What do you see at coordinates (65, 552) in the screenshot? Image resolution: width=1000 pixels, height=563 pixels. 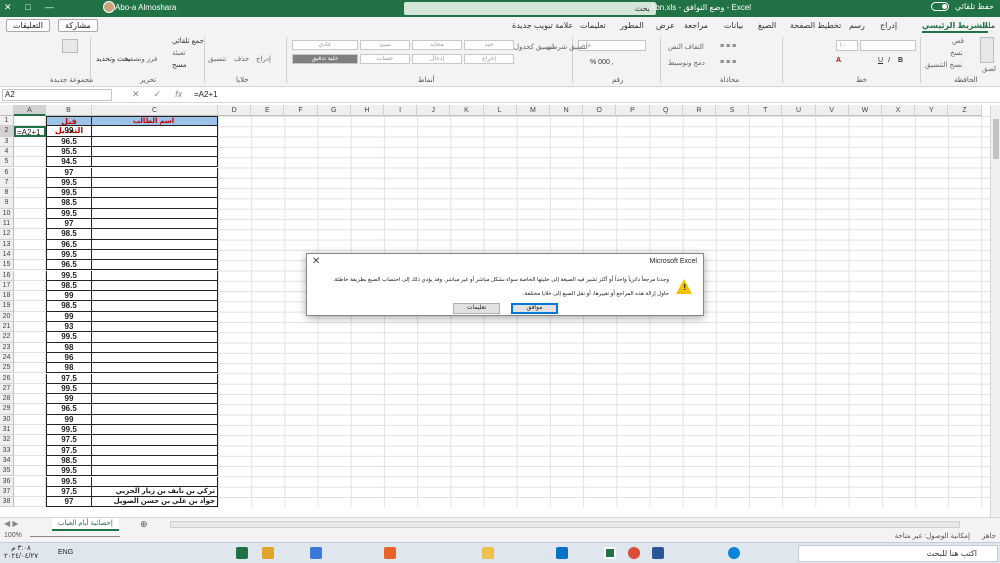 I see `language-indicator: ENG` at bounding box center [65, 552].